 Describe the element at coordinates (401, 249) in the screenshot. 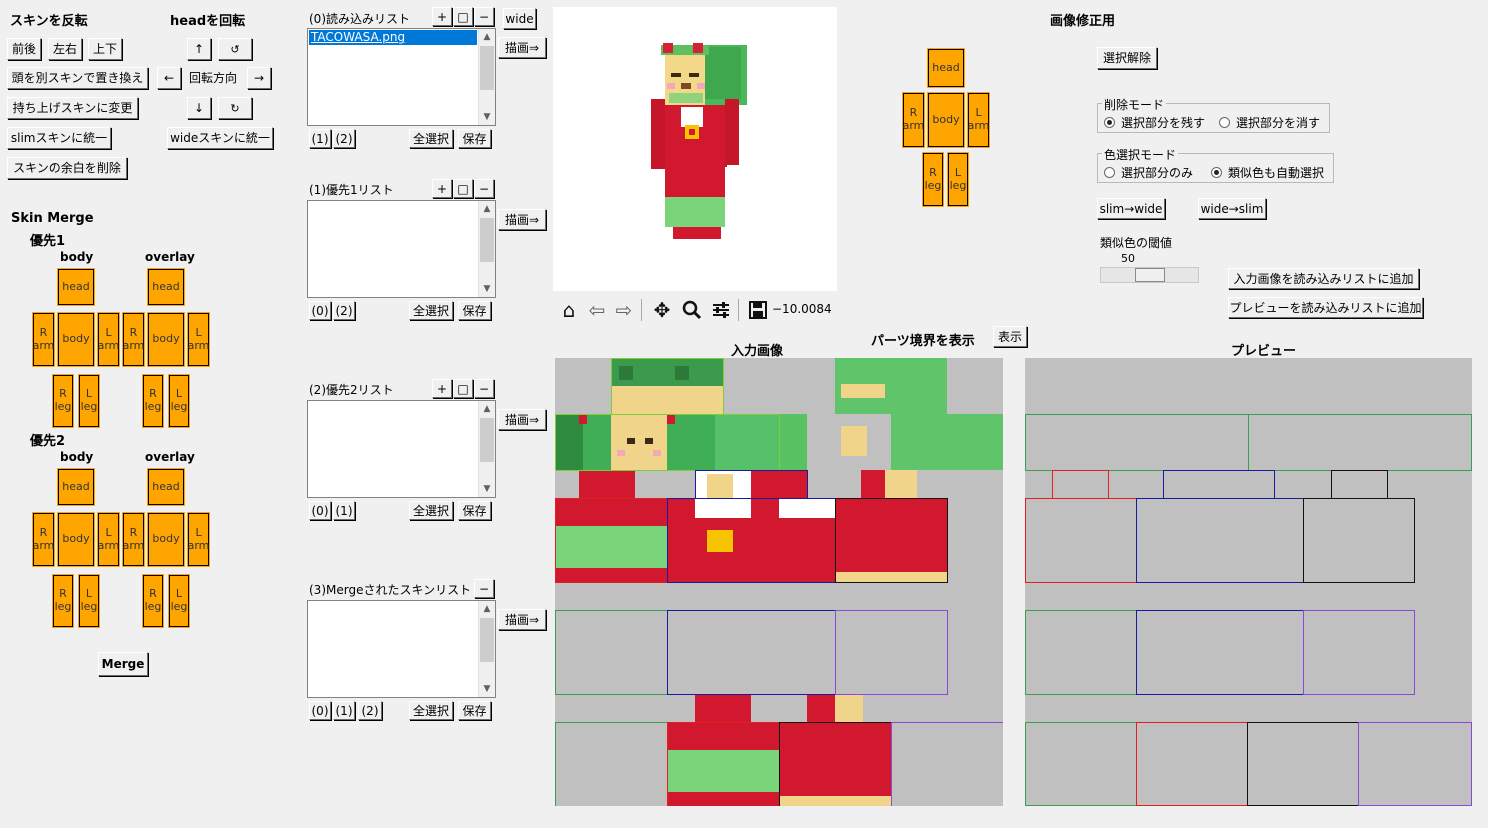

I see `list1-listbox: ▲ ▼` at that location.